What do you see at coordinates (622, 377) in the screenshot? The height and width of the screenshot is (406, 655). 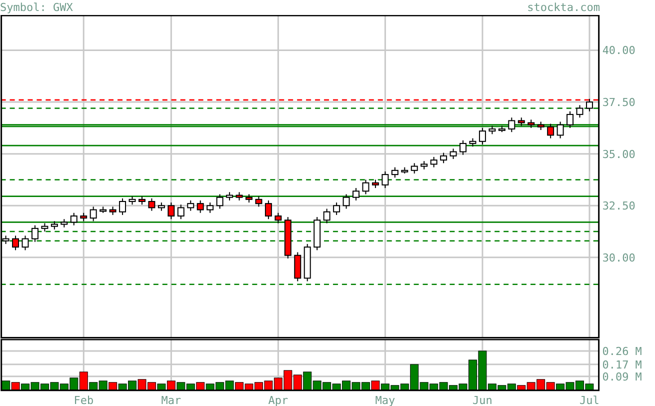 I see `axis-label: 0.09 M` at bounding box center [622, 377].